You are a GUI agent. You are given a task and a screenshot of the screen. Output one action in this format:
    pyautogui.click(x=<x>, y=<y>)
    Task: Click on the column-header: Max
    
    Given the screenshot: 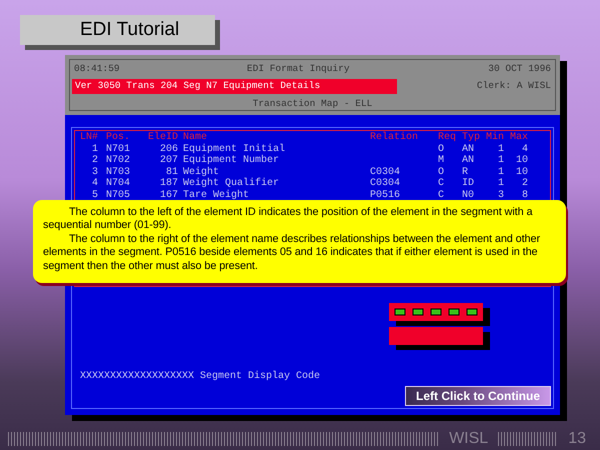 What is the action you would take?
    pyautogui.click(x=519, y=138)
    